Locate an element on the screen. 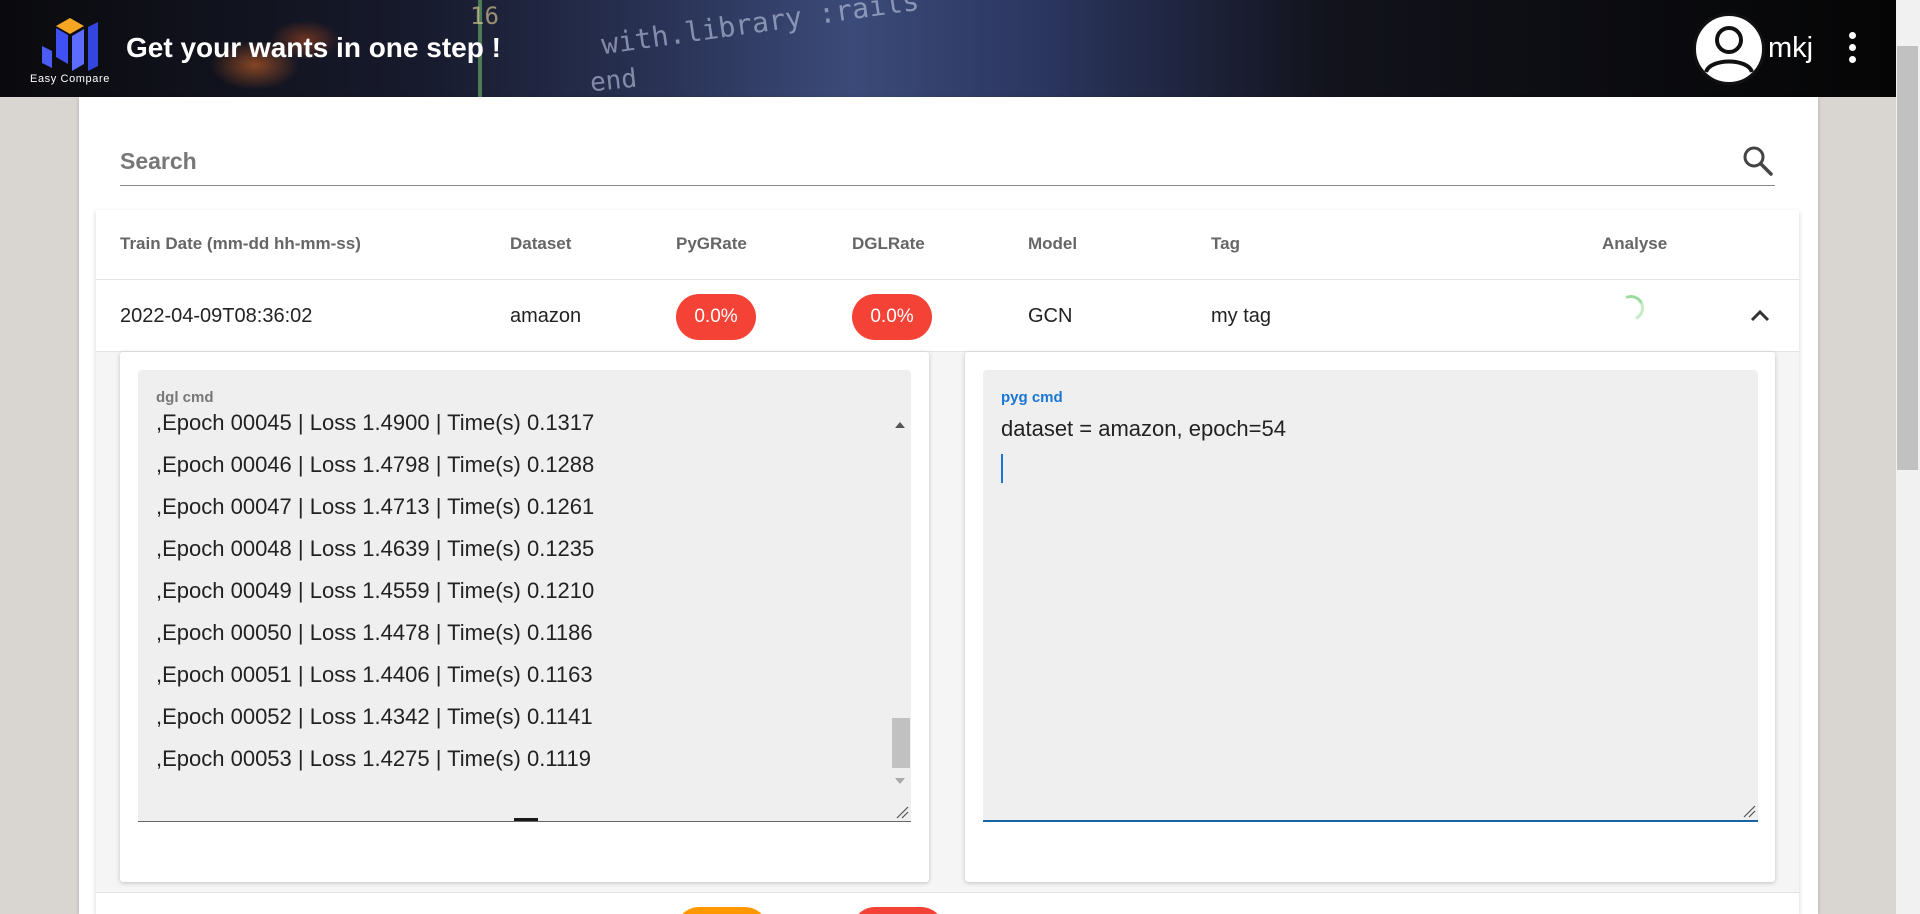 This screenshot has height=914, width=1920. pyg-rate-badge: 0.0% is located at coordinates (716, 317).